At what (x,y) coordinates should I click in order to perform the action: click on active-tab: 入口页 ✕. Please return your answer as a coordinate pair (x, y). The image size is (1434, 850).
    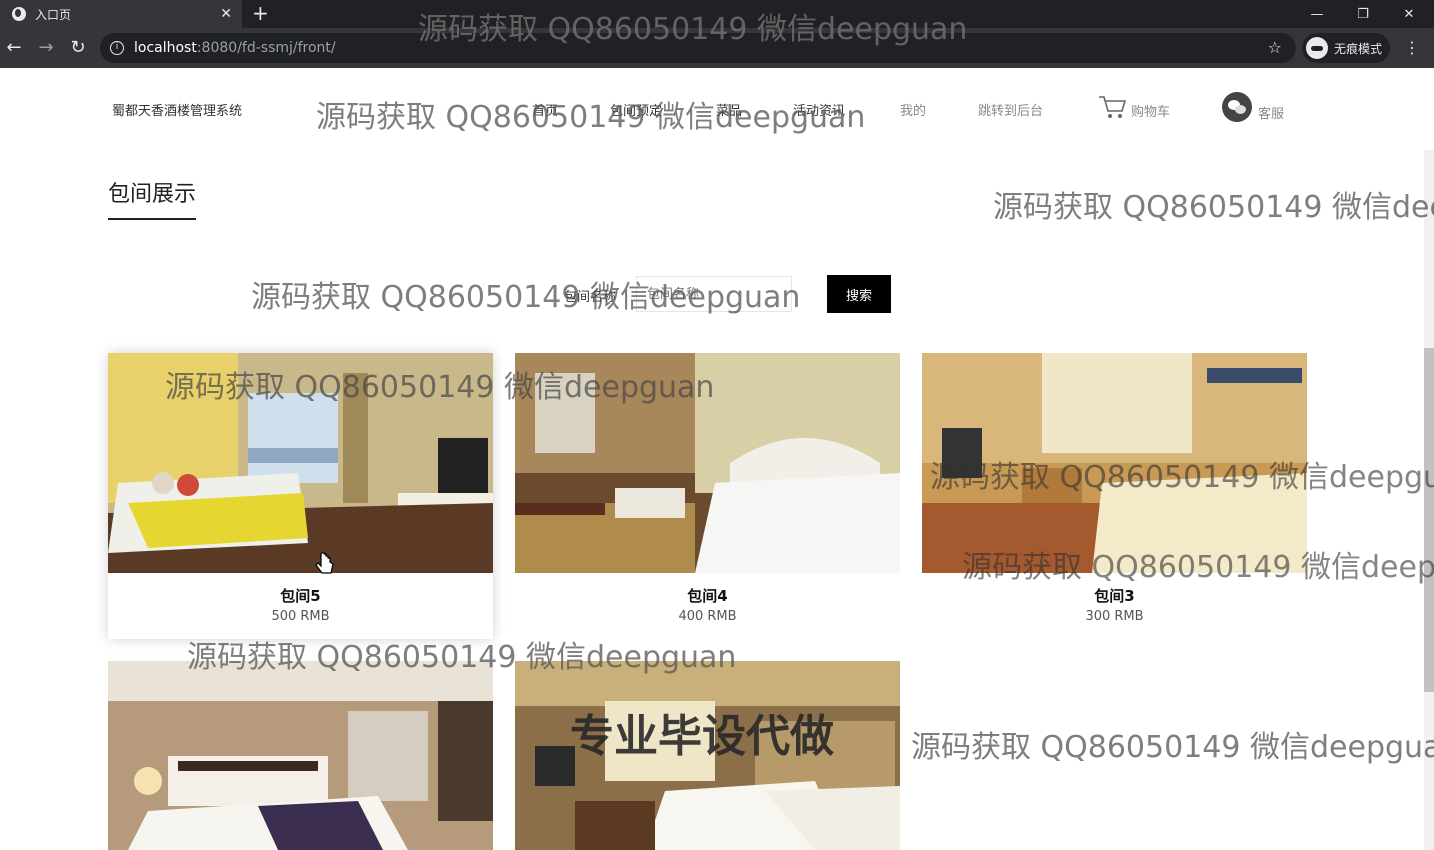
    Looking at the image, I should click on (121, 14).